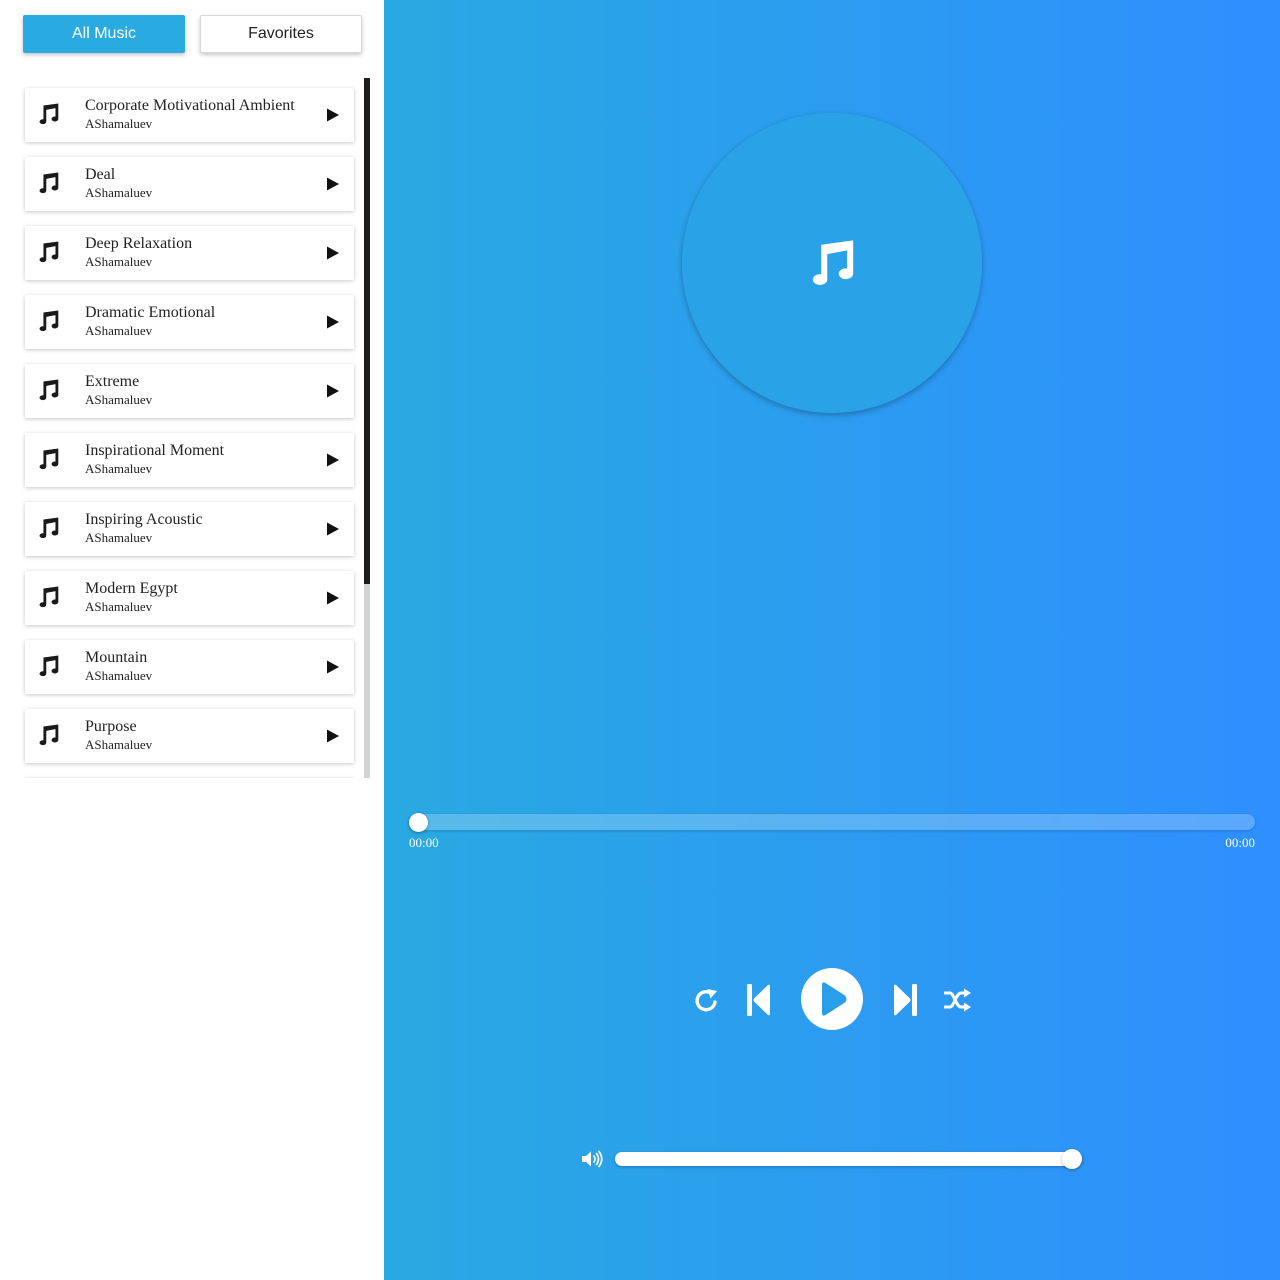 This screenshot has width=1280, height=1280. I want to click on progress-thumb, so click(418, 822).